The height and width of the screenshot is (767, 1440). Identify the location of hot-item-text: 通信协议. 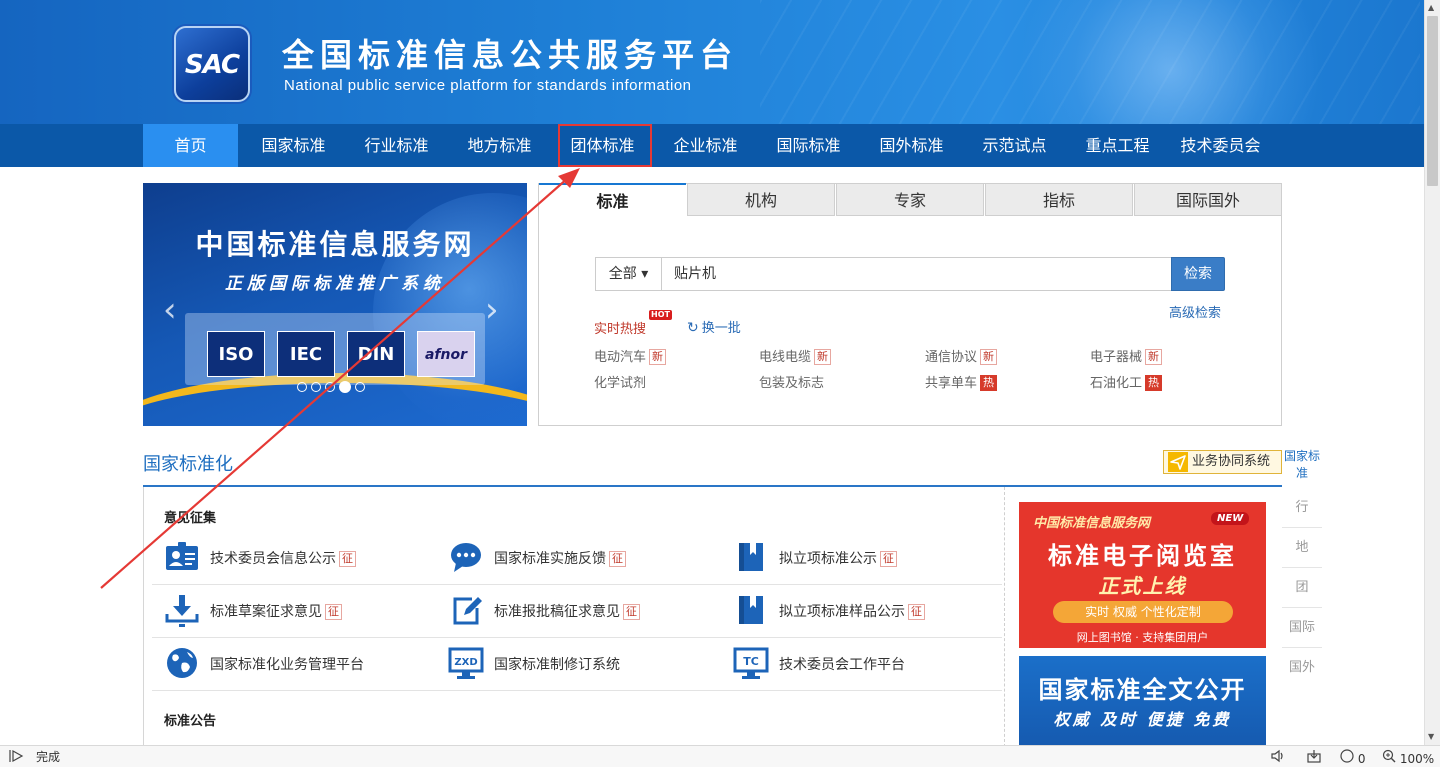
(951, 357).